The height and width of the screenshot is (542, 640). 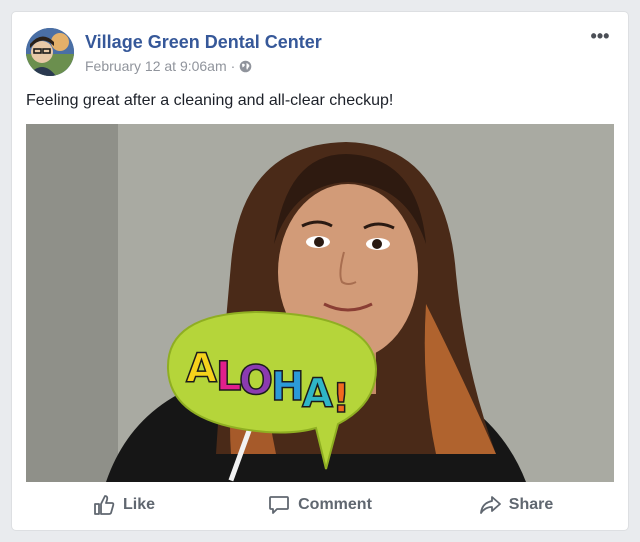 I want to click on page-avatar, so click(x=50, y=52).